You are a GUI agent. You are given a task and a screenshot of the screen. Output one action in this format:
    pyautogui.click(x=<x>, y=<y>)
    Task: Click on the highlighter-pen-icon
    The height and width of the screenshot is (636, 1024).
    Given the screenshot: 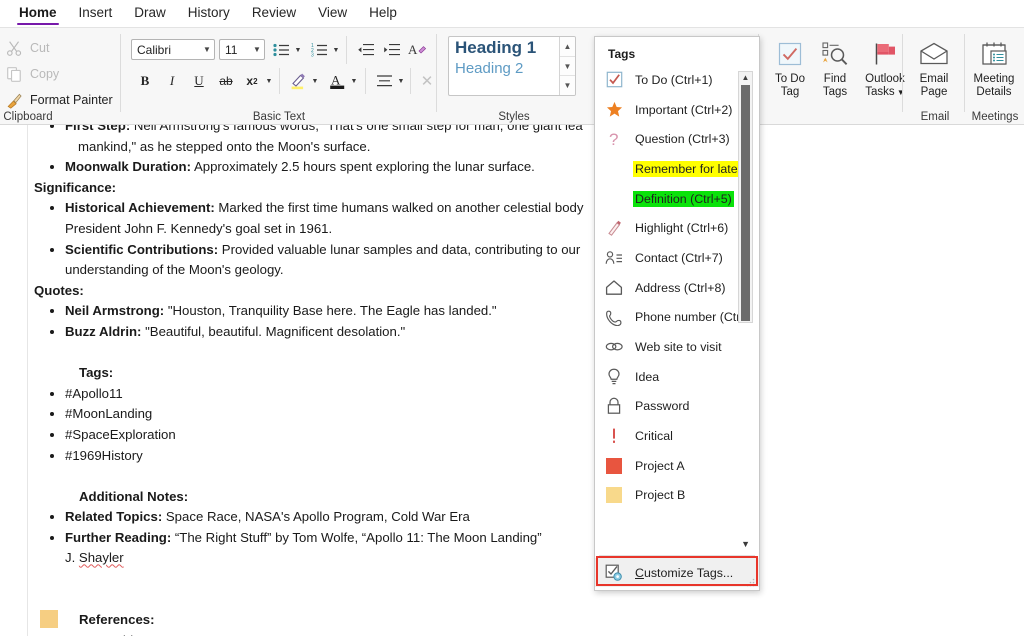 What is the action you would take?
    pyautogui.click(x=614, y=228)
    